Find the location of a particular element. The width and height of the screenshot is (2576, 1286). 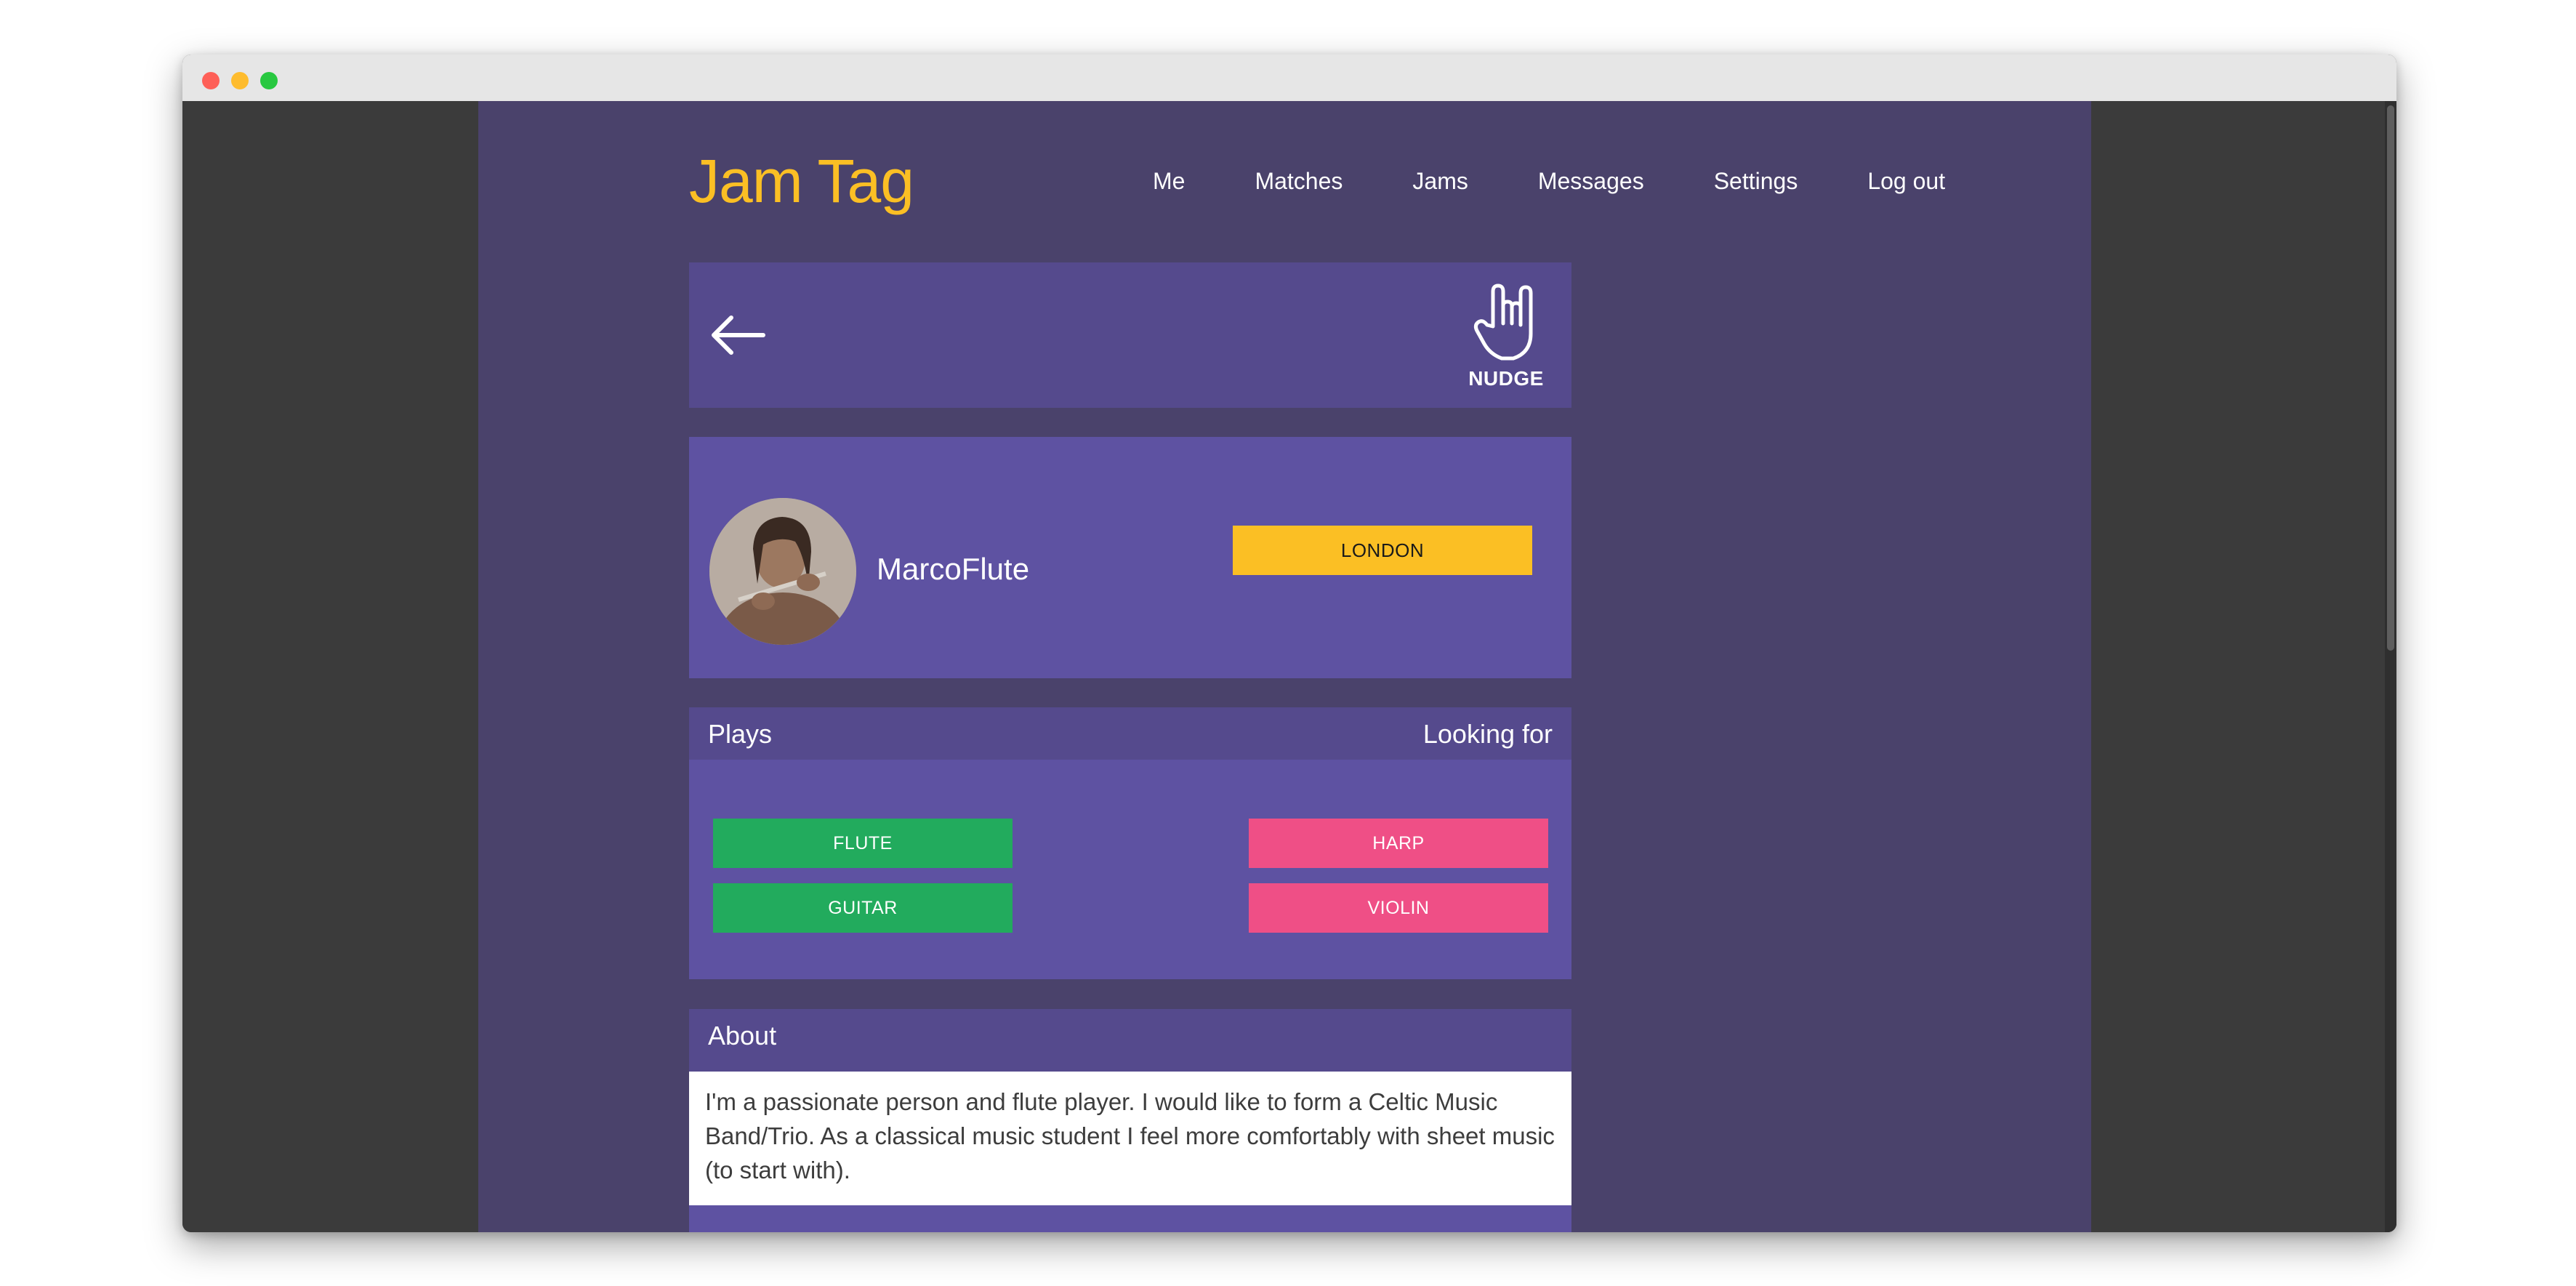

looking-for-heading: Looking for is located at coordinates (1487, 734).